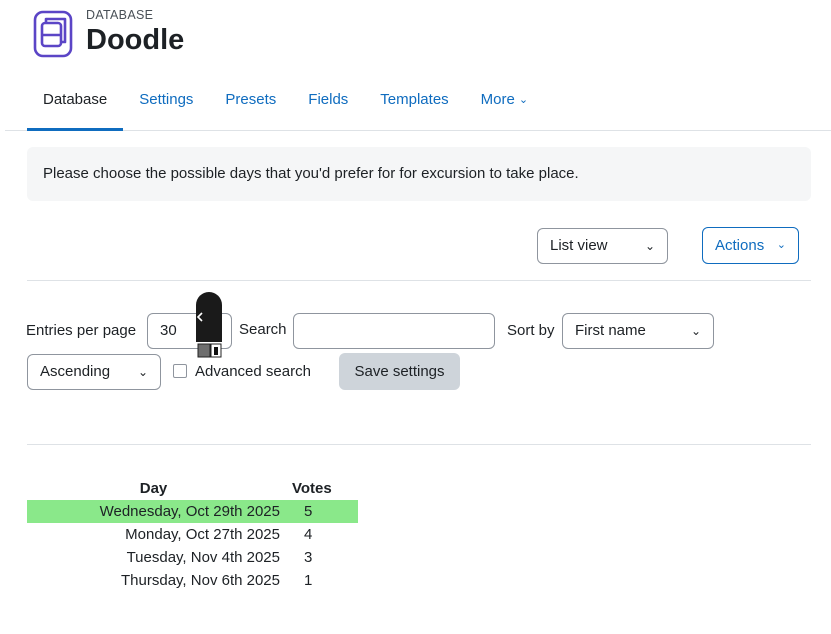 This screenshot has height=634, width=831. Describe the element at coordinates (135, 40) in the screenshot. I see `page-title: Doodle` at that location.